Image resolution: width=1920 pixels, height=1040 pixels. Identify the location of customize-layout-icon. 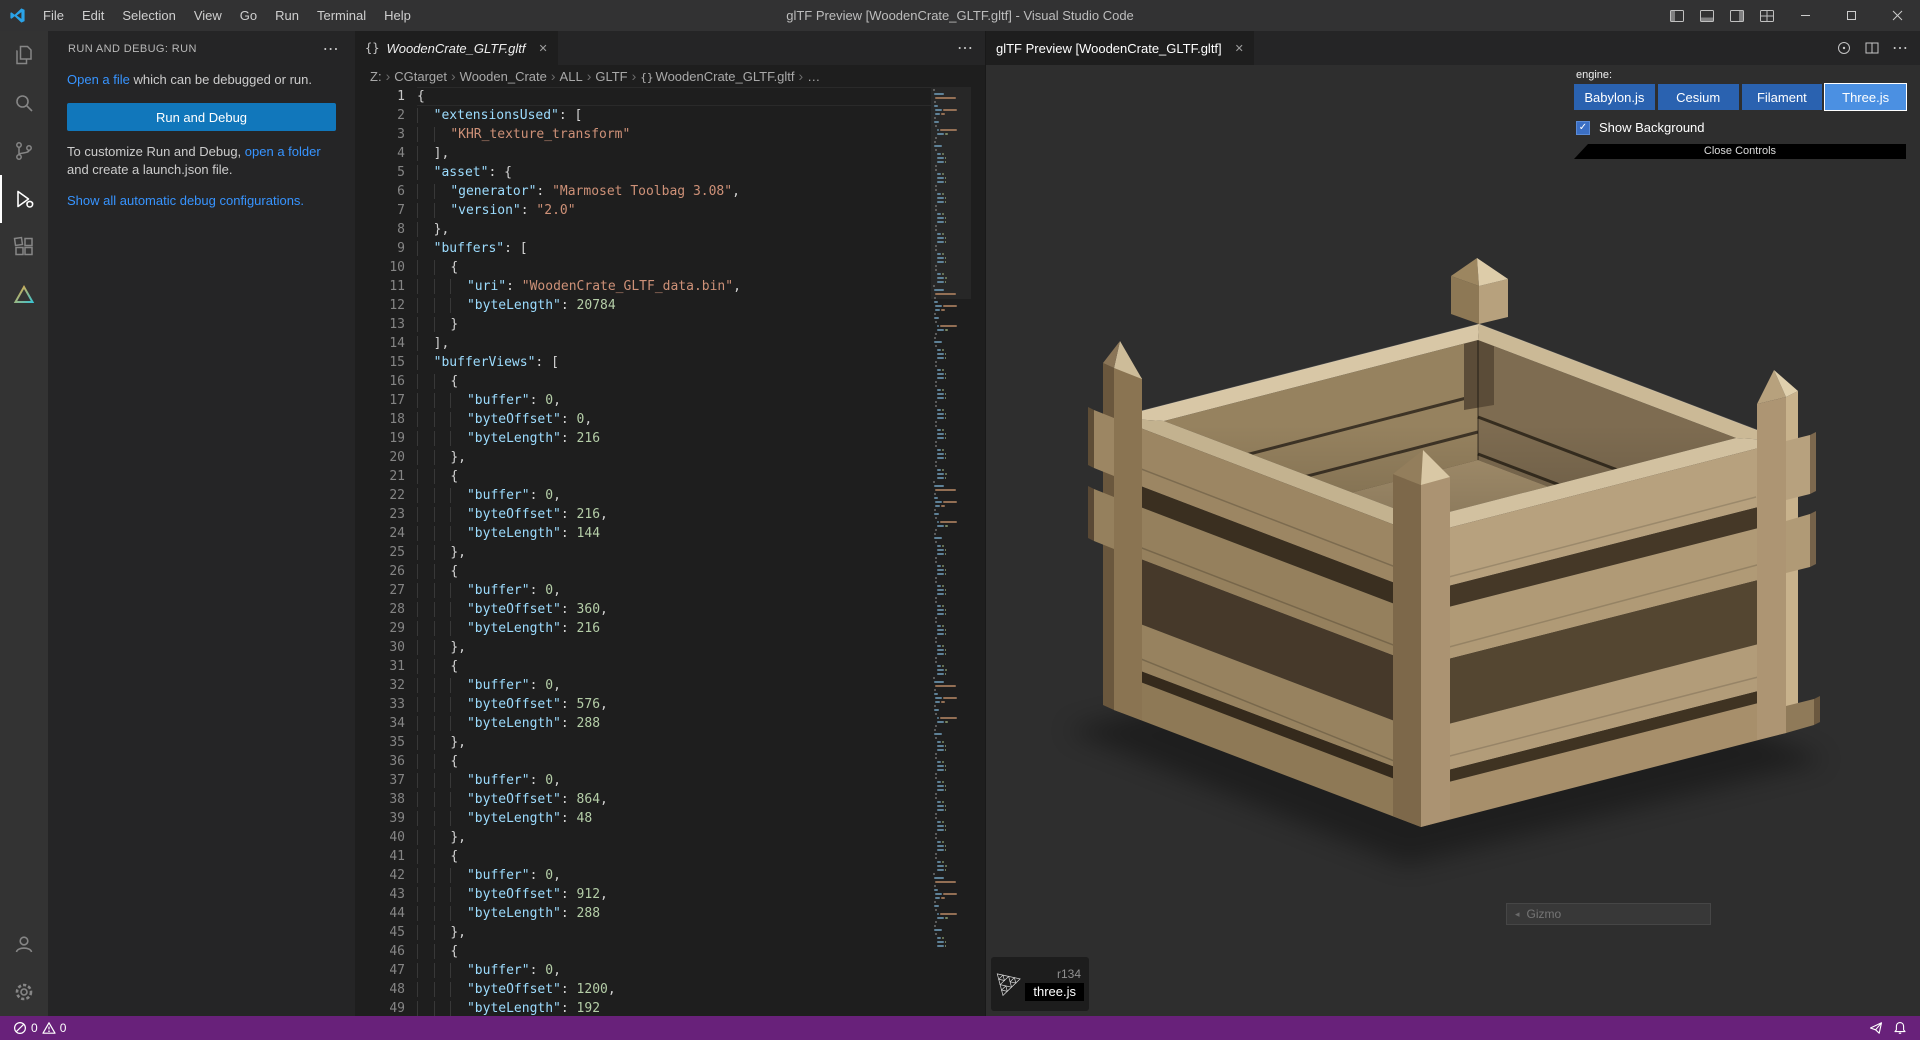
(1767, 15).